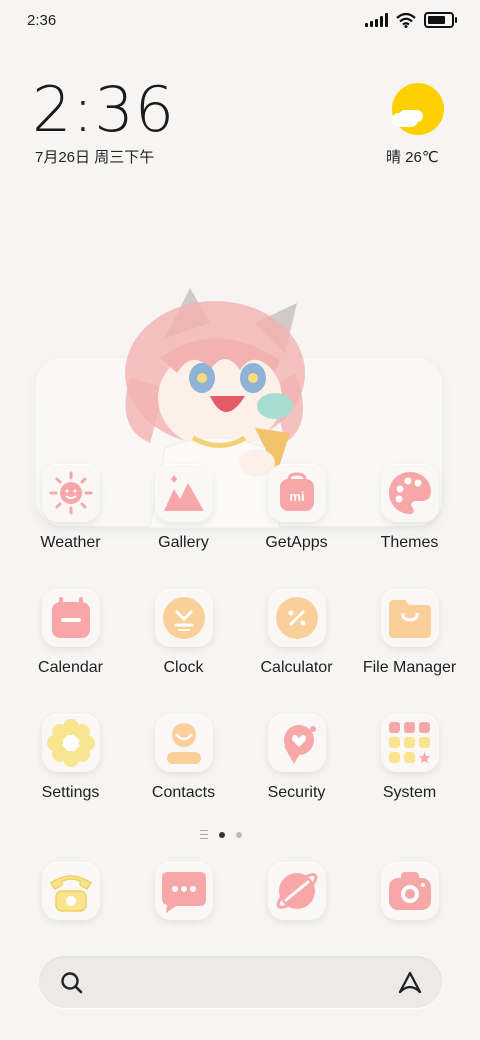 The image size is (480, 1040). What do you see at coordinates (94, 156) in the screenshot?
I see `clock-widget-date: 7月26日 周三下午` at bounding box center [94, 156].